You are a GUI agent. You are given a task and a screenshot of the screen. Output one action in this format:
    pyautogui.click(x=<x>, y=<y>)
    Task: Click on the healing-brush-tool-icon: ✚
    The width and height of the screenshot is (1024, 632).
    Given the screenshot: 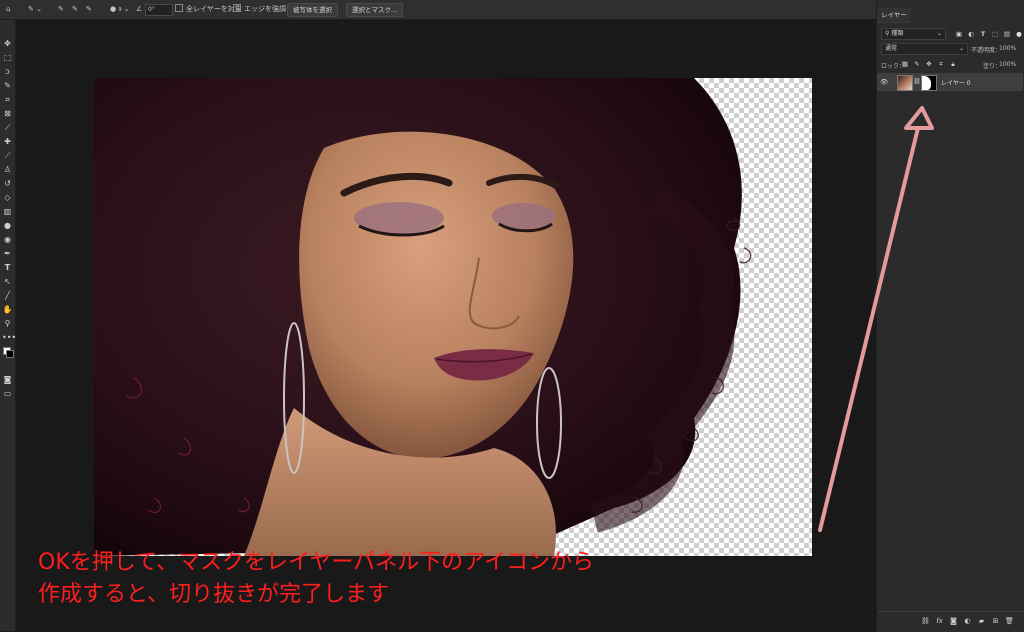 What is the action you would take?
    pyautogui.click(x=7, y=141)
    